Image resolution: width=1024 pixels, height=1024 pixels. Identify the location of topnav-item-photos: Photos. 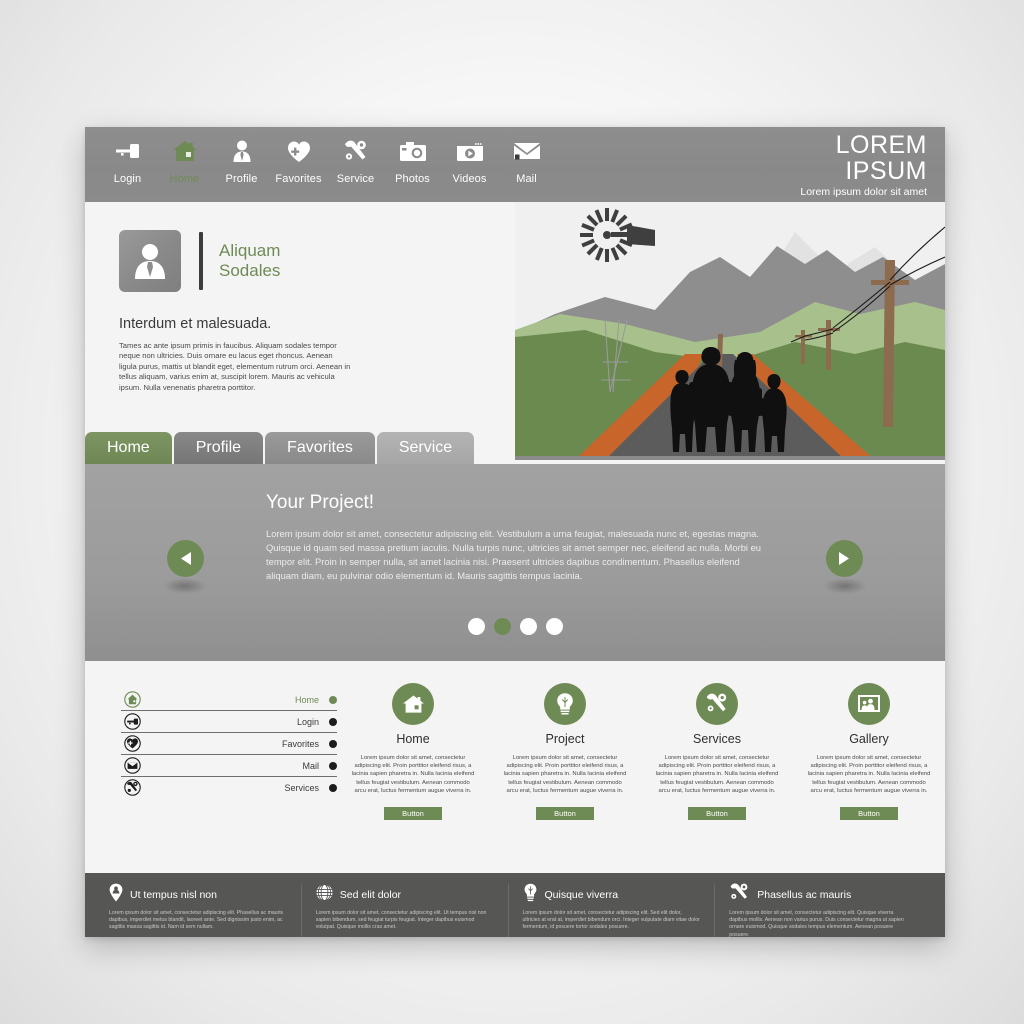
(412, 160).